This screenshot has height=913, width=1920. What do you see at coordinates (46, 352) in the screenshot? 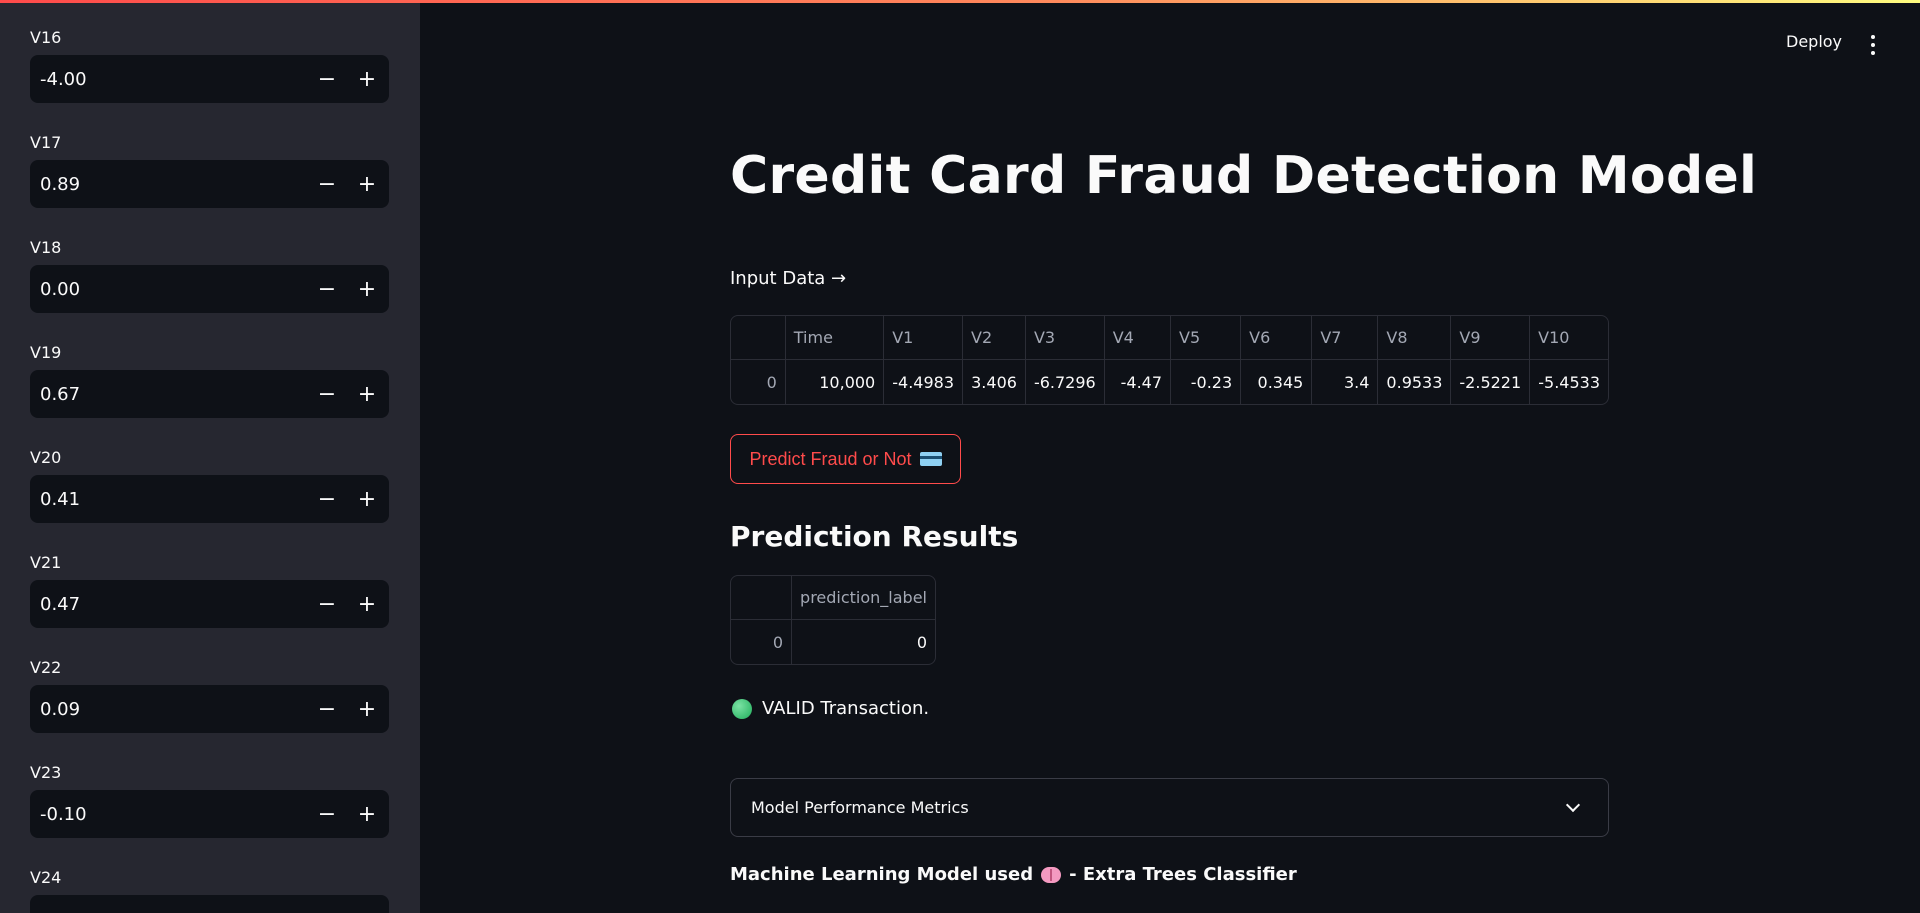
I see `field-label: V19` at bounding box center [46, 352].